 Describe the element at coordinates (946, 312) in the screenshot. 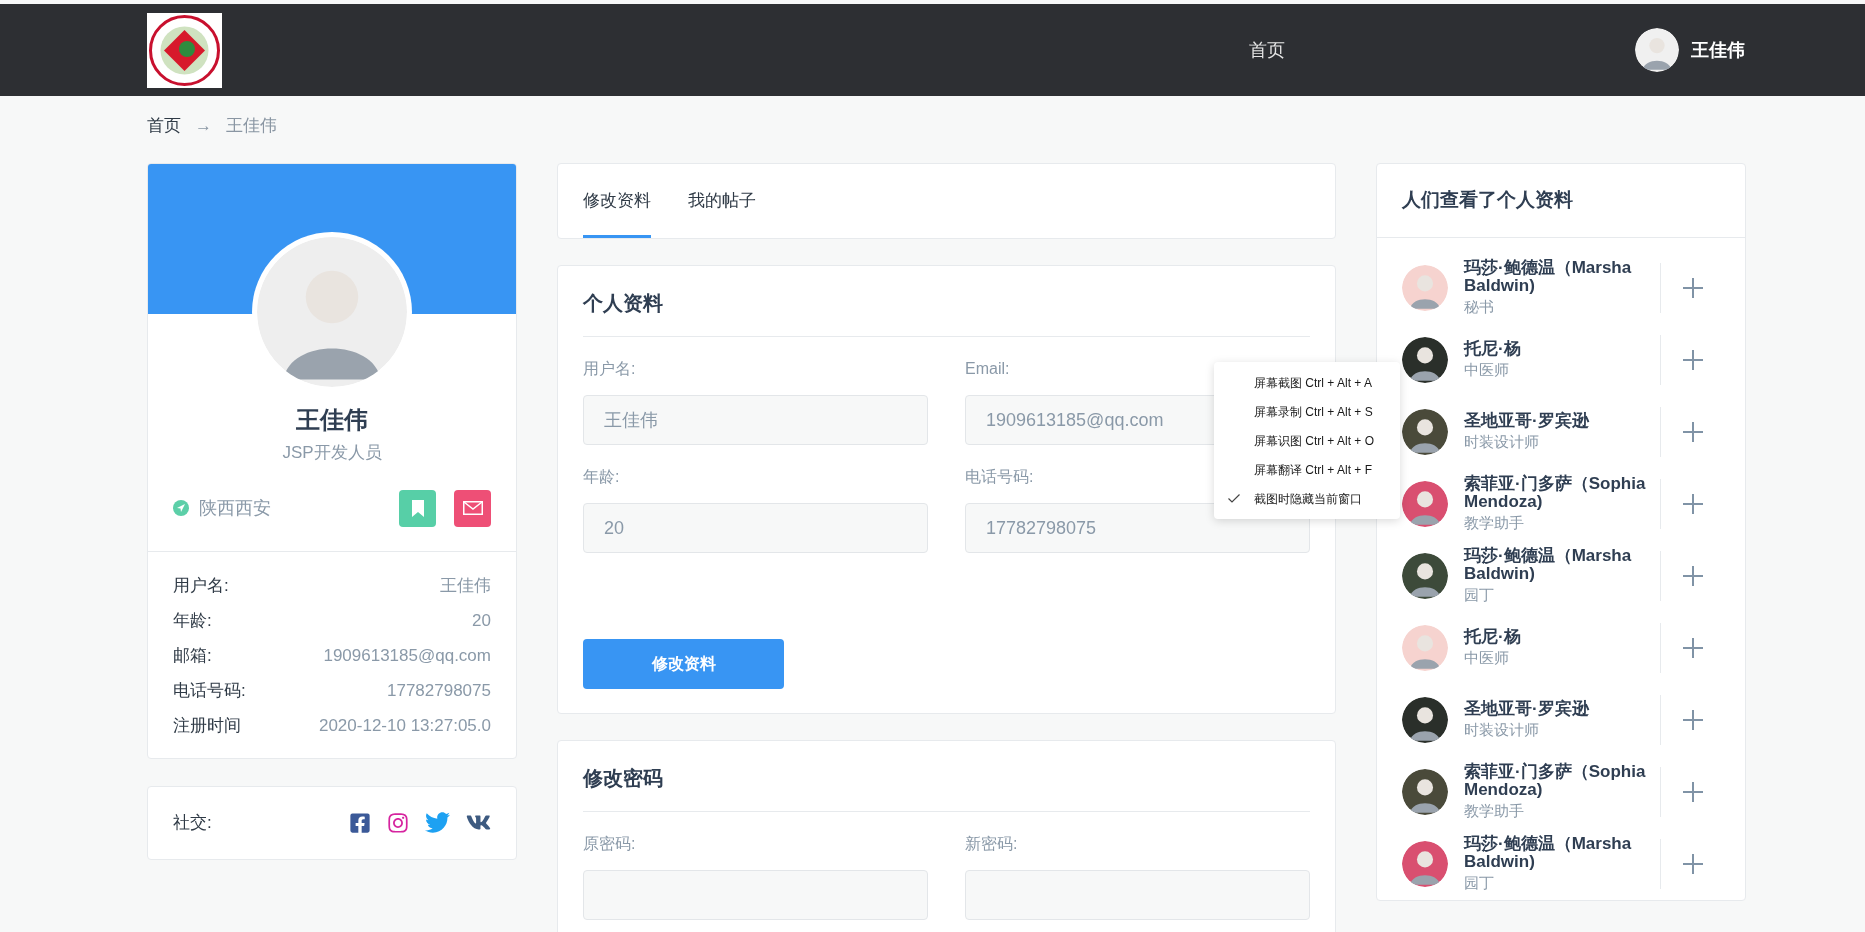

I see `section-title: 个人资料` at that location.